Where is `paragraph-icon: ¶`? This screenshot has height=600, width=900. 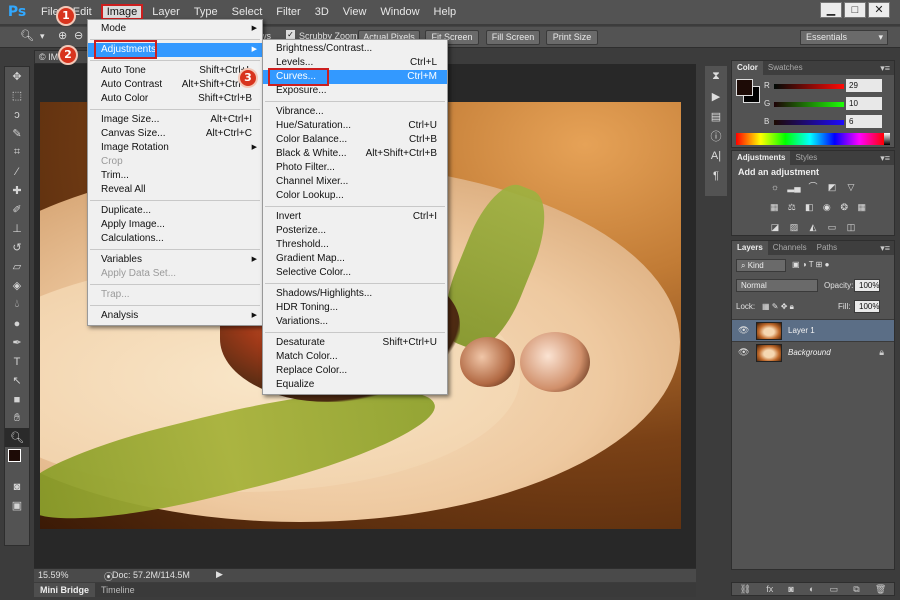
paragraph-icon: ¶ is located at coordinates (716, 176).